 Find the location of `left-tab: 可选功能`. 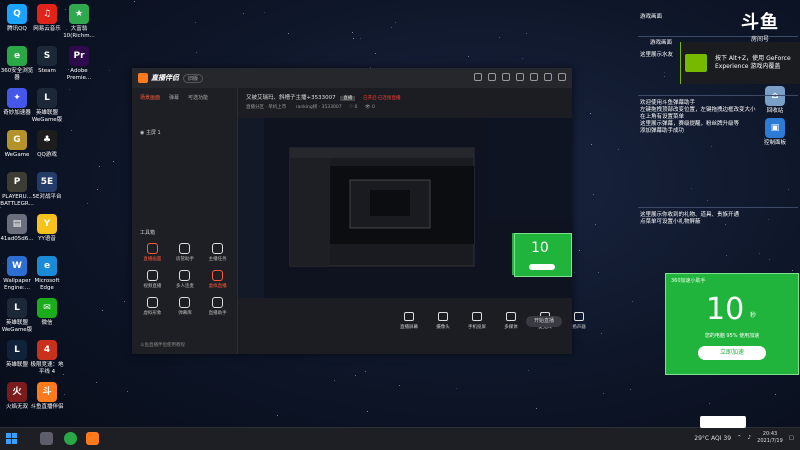

left-tab: 可选功能 is located at coordinates (198, 97).